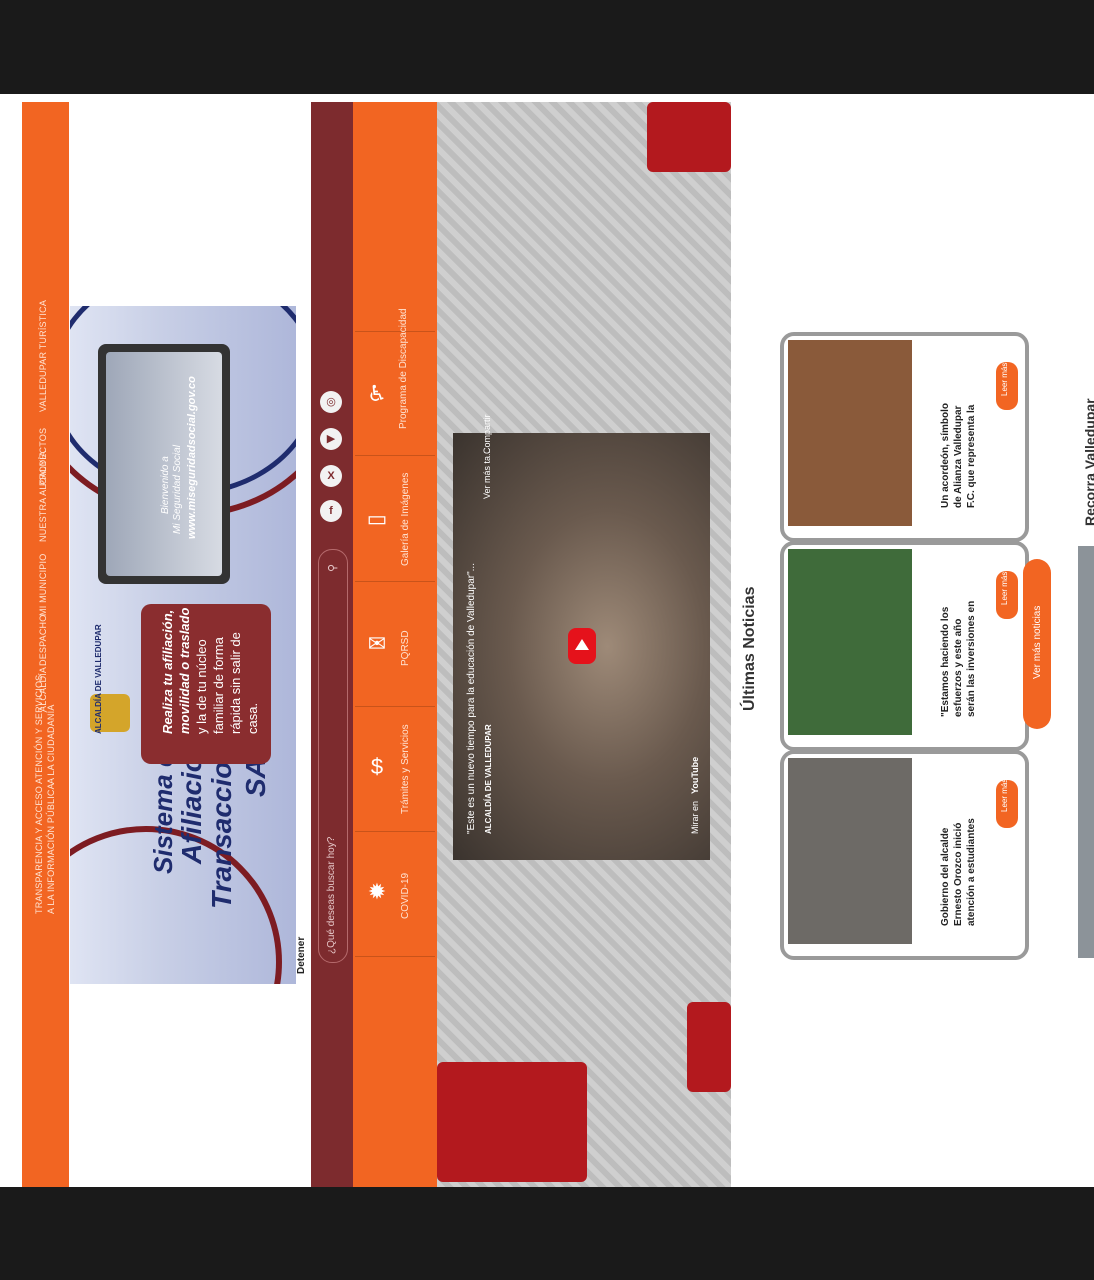  Describe the element at coordinates (39, 850) in the screenshot. I see `nav-item-transparencia: TRANSPARENCIA Y ACCESO` at that location.